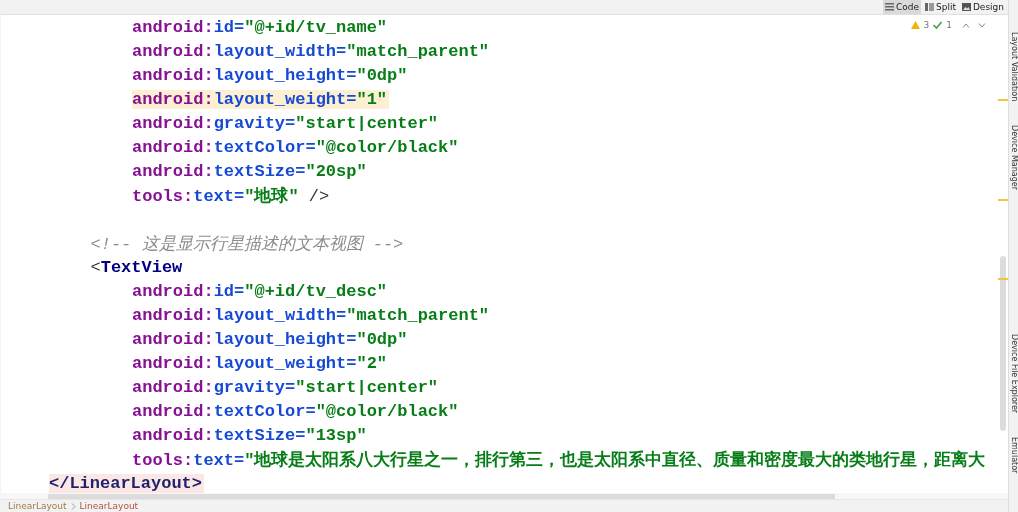 The height and width of the screenshot is (512, 1018). What do you see at coordinates (247, 244) in the screenshot?
I see `code-comment: <!-- 这是显示行星描述的文本视图 -->` at bounding box center [247, 244].